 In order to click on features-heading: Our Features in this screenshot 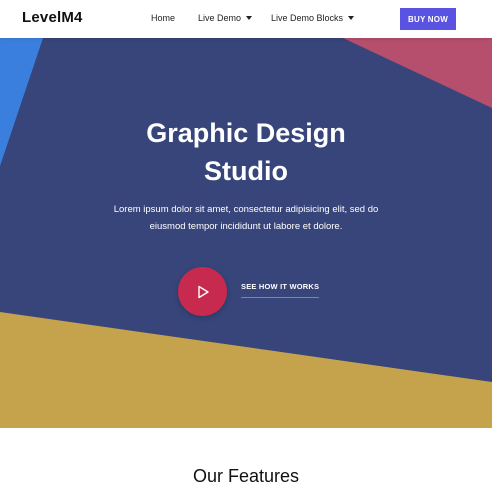, I will do `click(246, 476)`.